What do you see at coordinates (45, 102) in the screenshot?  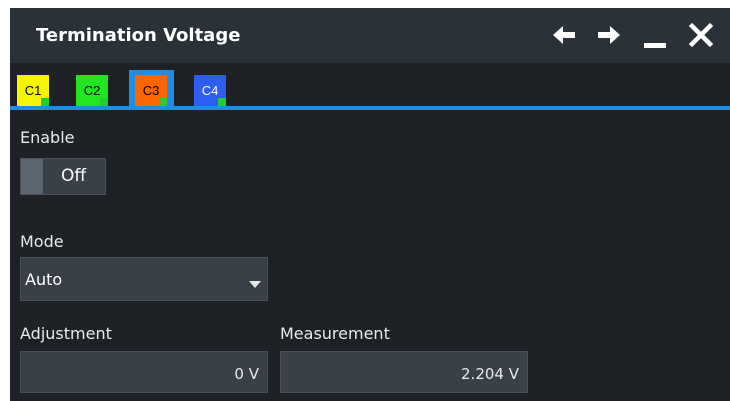 I see `tab-c1-indicator` at bounding box center [45, 102].